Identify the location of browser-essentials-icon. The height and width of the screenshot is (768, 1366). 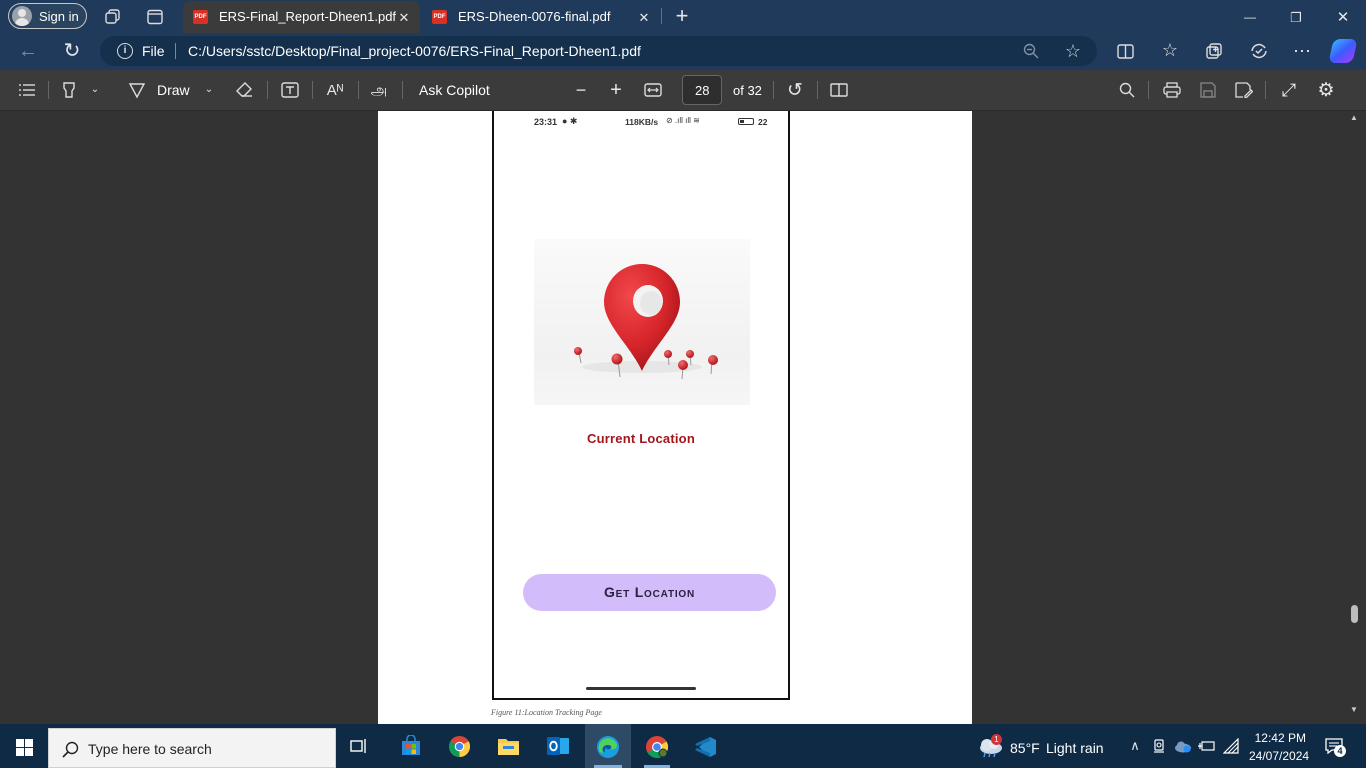
(1259, 51).